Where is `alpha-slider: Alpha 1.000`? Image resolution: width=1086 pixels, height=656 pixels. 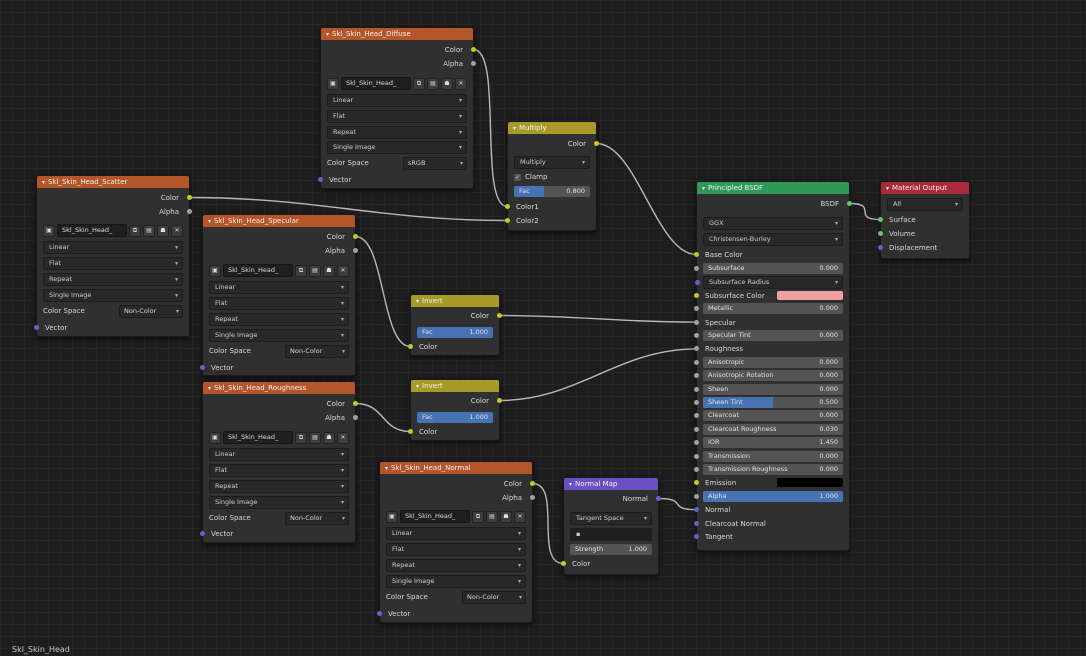 alpha-slider: Alpha 1.000 is located at coordinates (768, 496).